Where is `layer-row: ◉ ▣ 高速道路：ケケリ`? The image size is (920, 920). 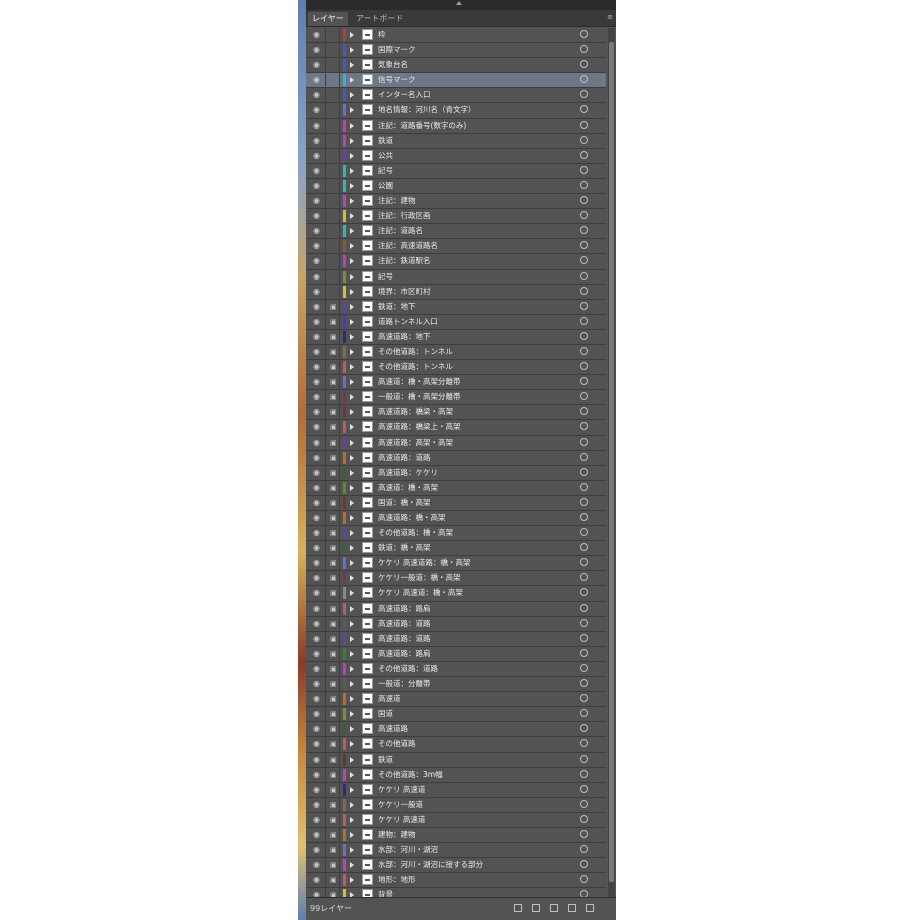
layer-row: ◉ ▣ 高速道路：ケケリ is located at coordinates (456, 473).